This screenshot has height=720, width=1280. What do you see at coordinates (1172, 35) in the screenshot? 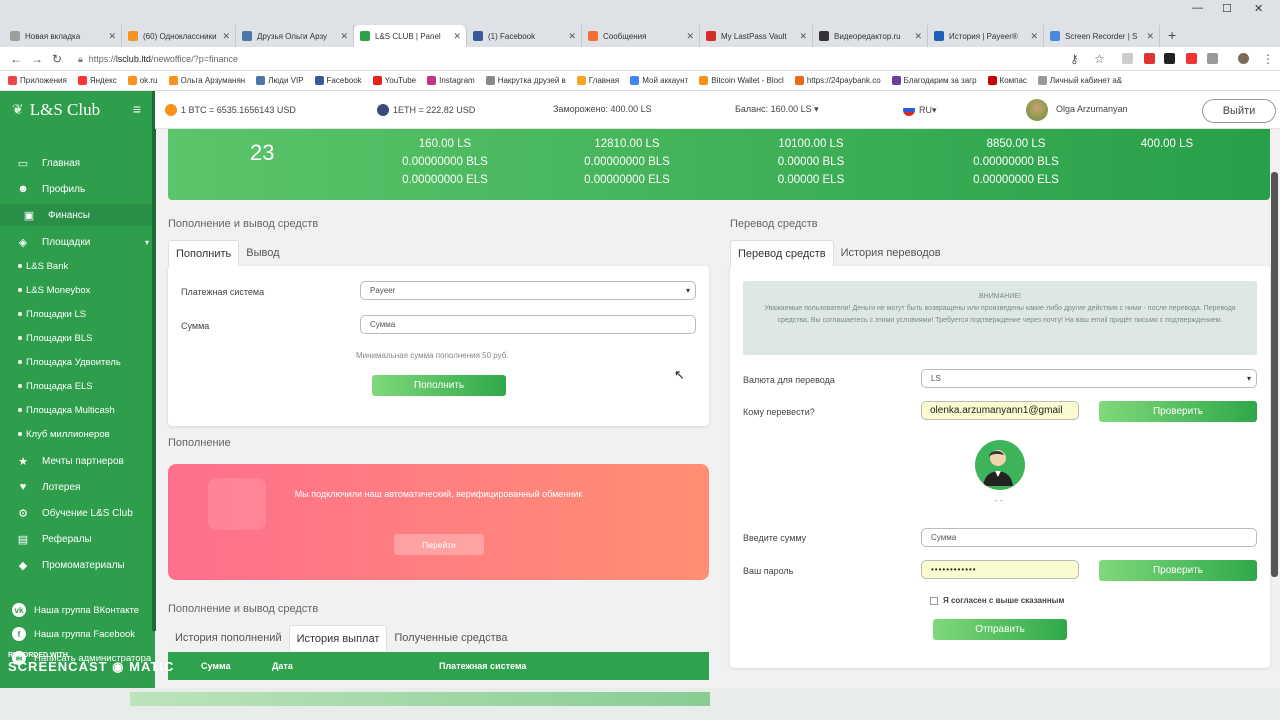
I see `new-tab-button: +` at bounding box center [1172, 35].